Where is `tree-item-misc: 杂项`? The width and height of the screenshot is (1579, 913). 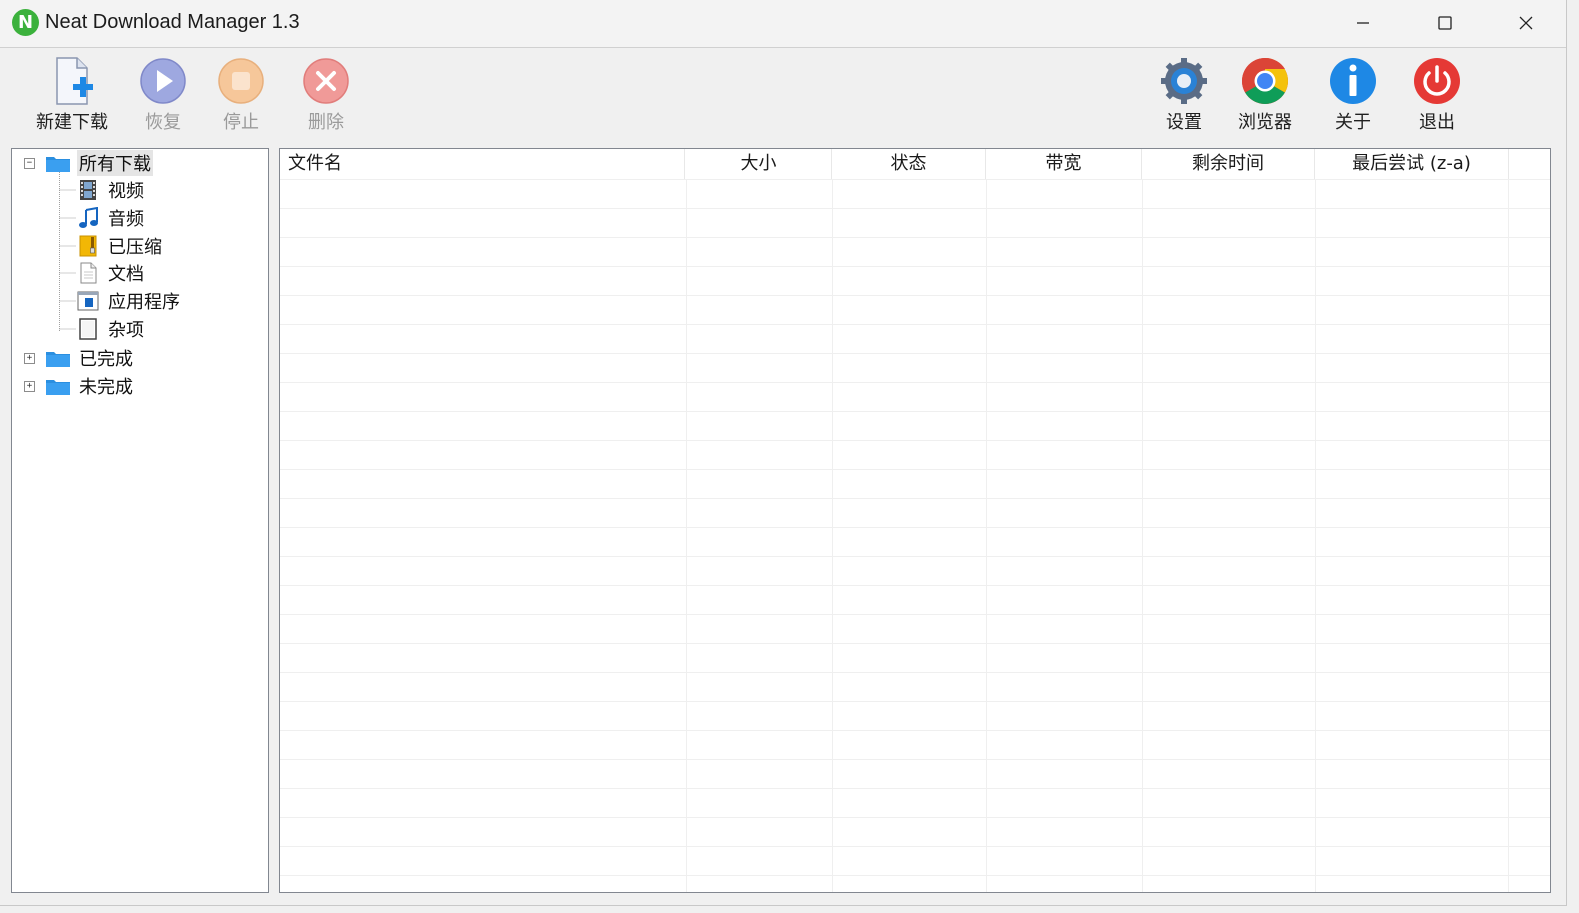
tree-item-misc: 杂项 is located at coordinates (110, 329).